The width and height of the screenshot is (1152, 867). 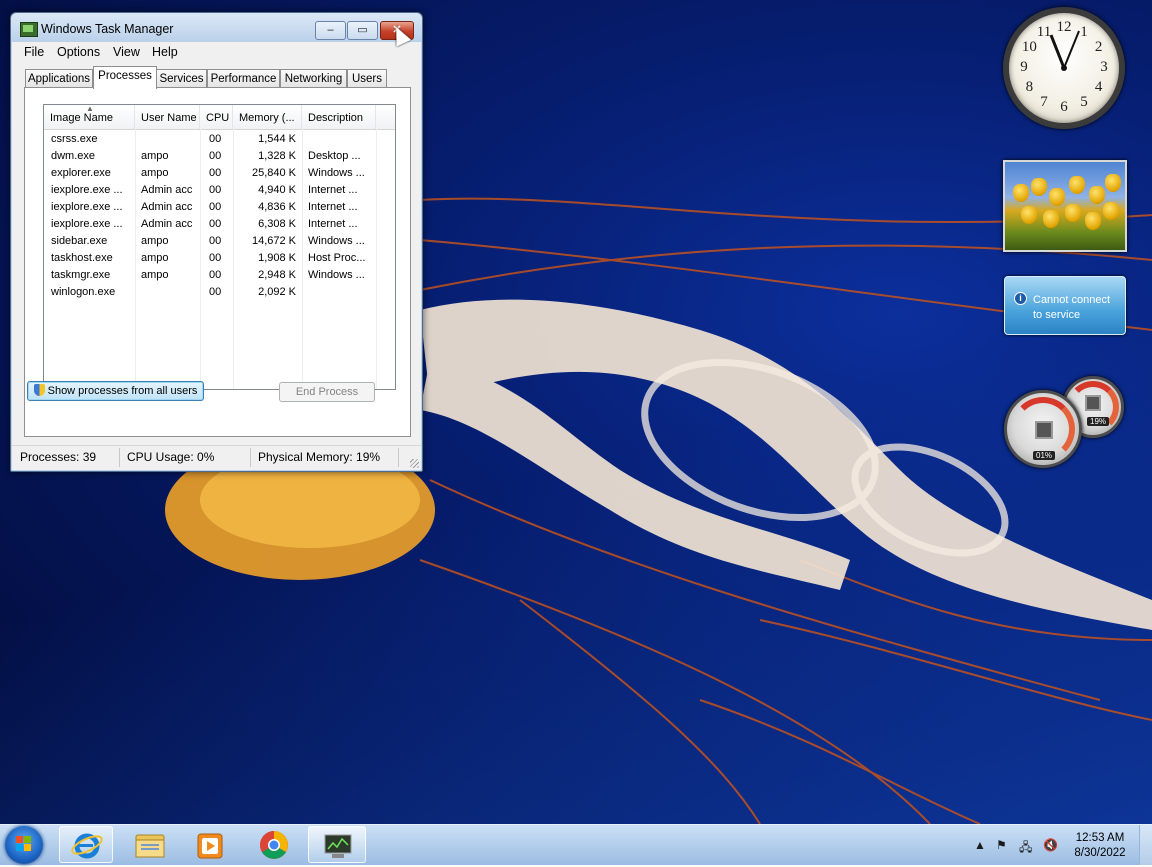 I want to click on table-row: winlogon.exe 00 2,092 K, so click(x=219, y=292).